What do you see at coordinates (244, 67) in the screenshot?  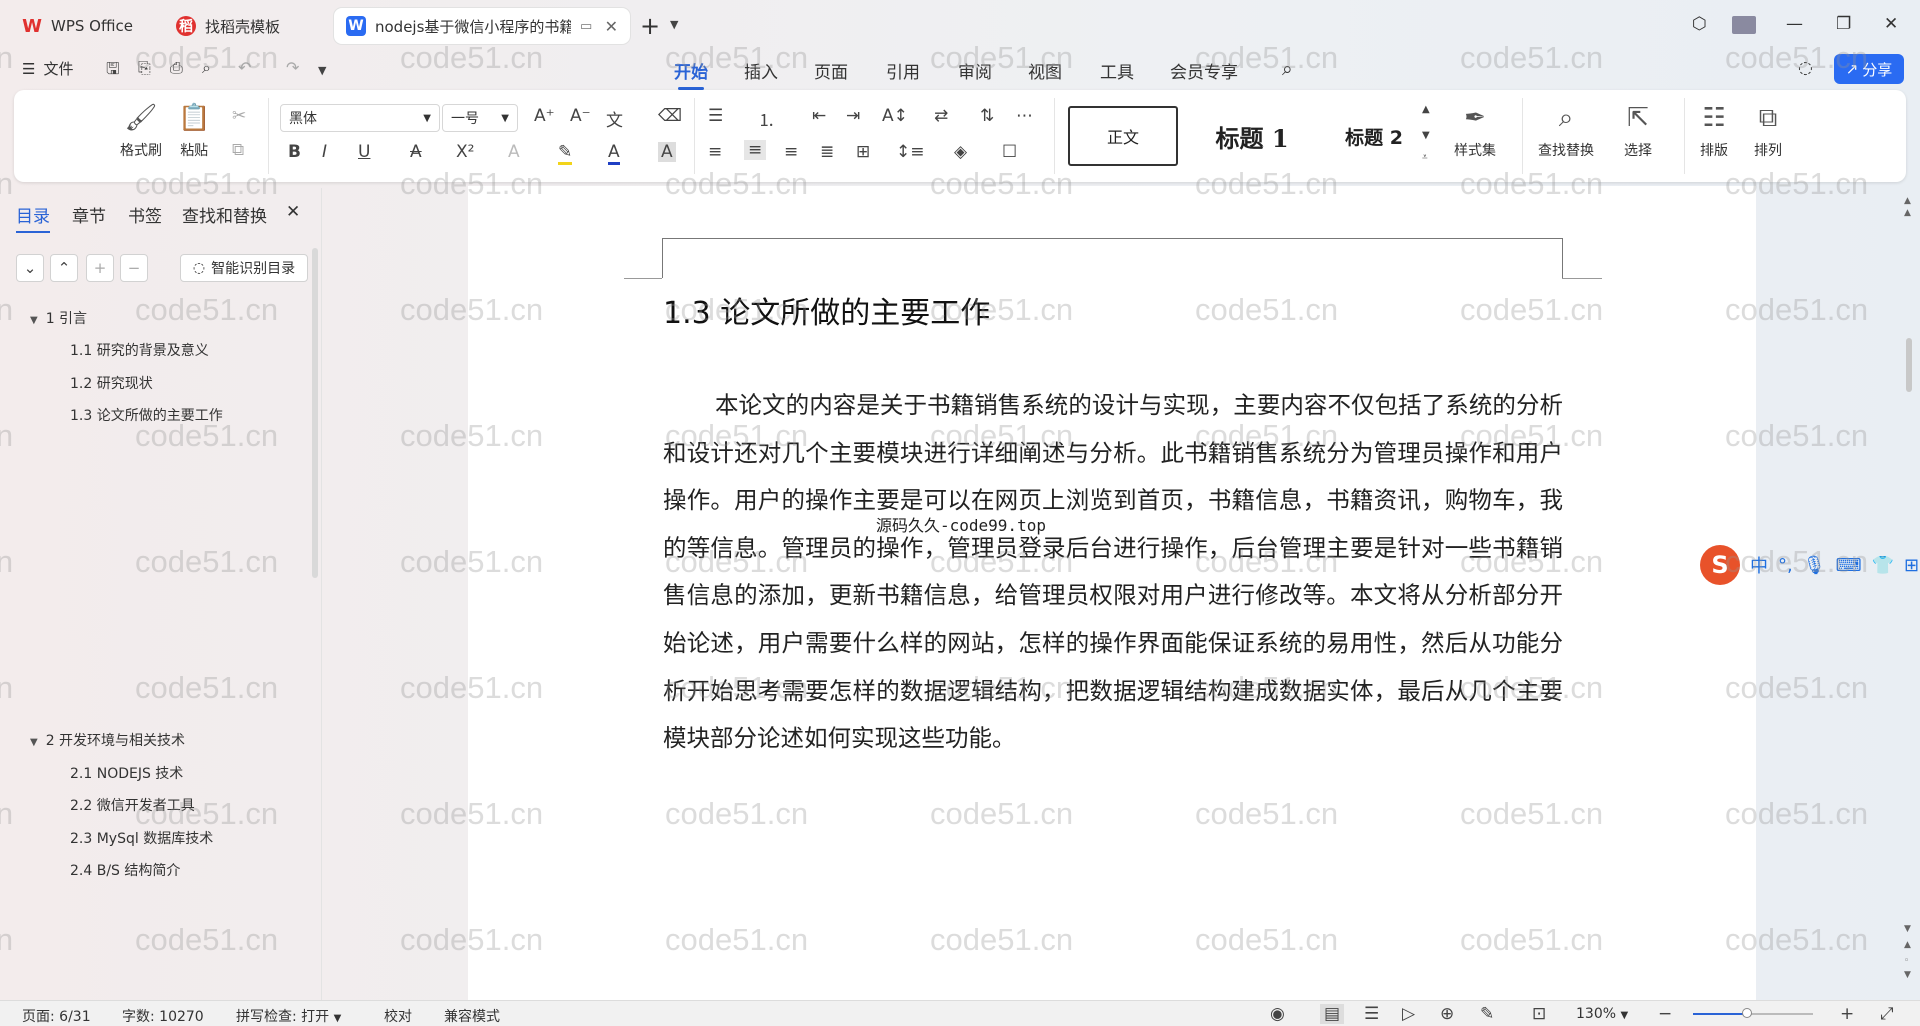 I see `undo-icon: ↶` at bounding box center [244, 67].